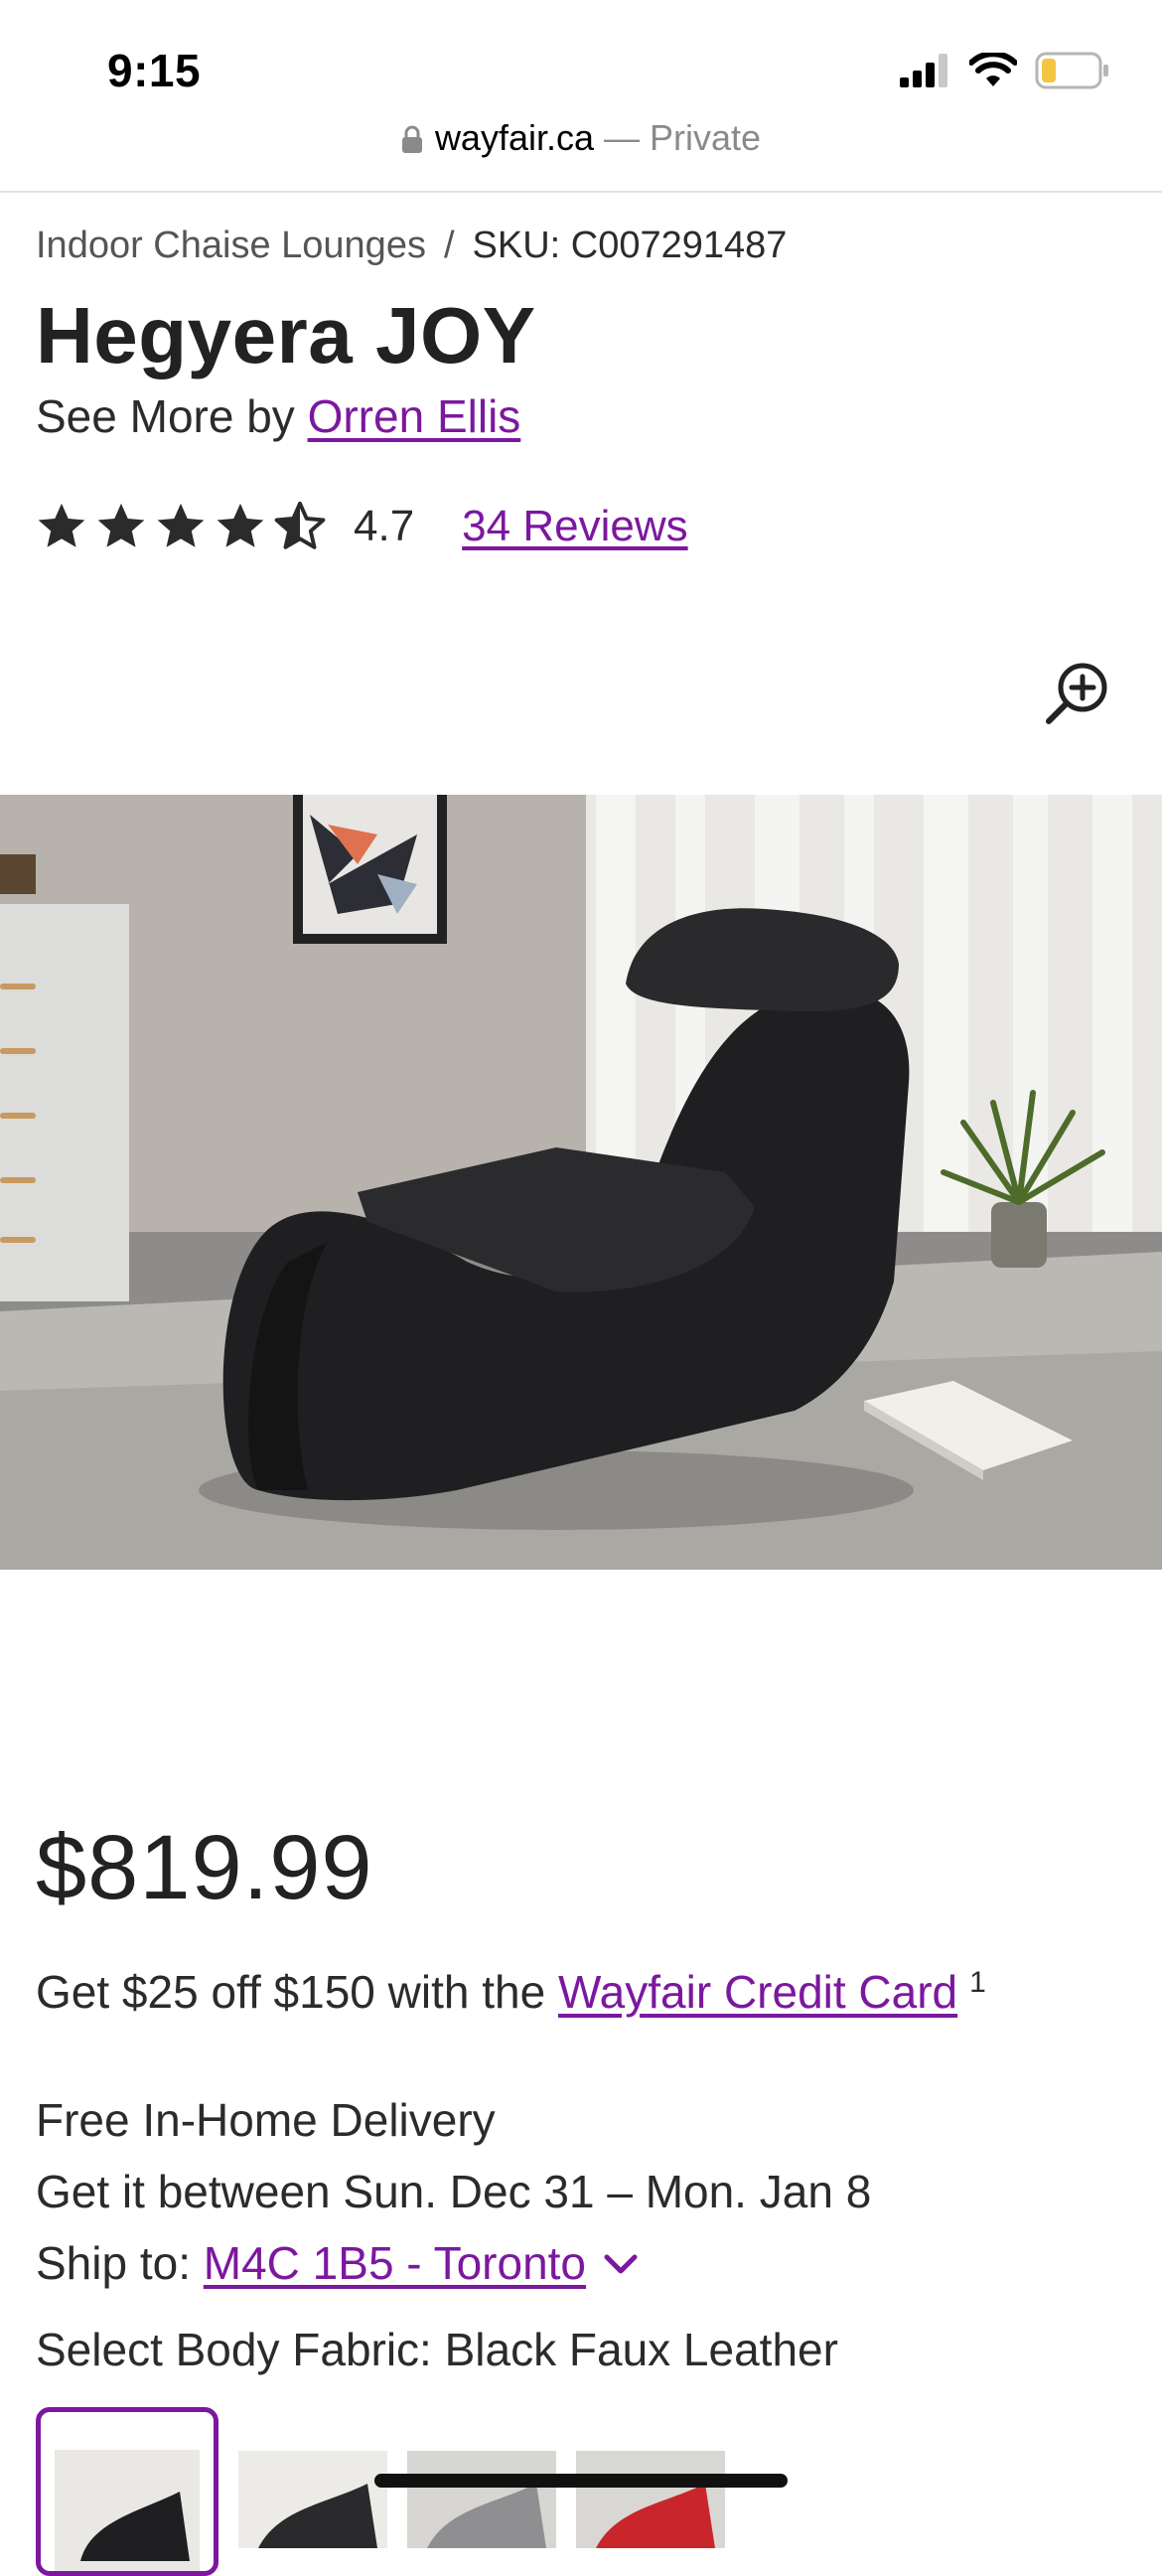  Describe the element at coordinates (172, 416) in the screenshot. I see `see-more-prefix: See More by` at that location.